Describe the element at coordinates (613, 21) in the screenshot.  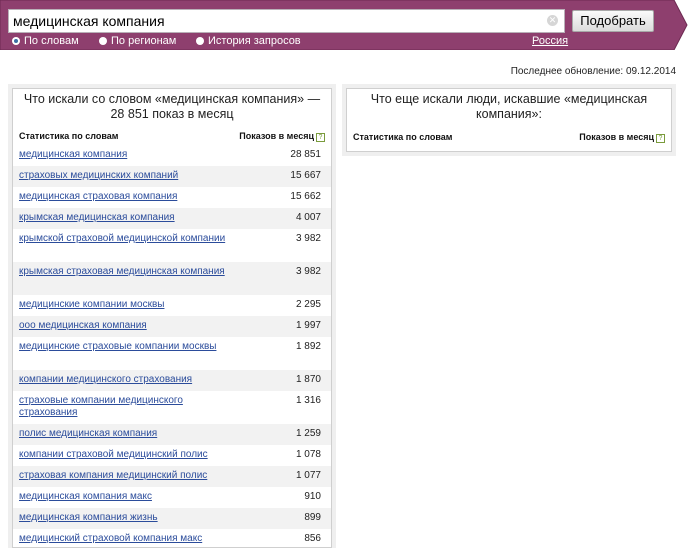
I see `submit-button: Подобрать` at that location.